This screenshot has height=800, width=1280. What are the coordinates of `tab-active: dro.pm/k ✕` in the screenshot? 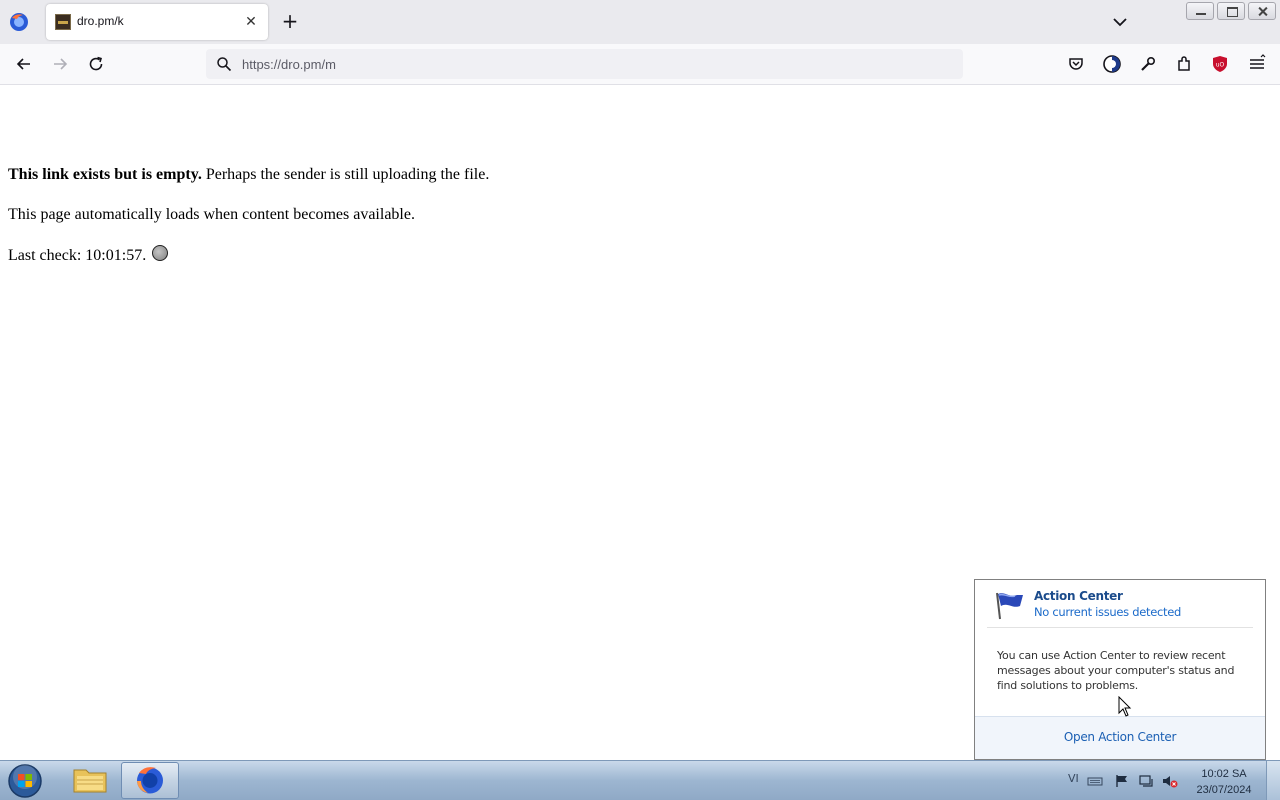 It's located at (157, 22).